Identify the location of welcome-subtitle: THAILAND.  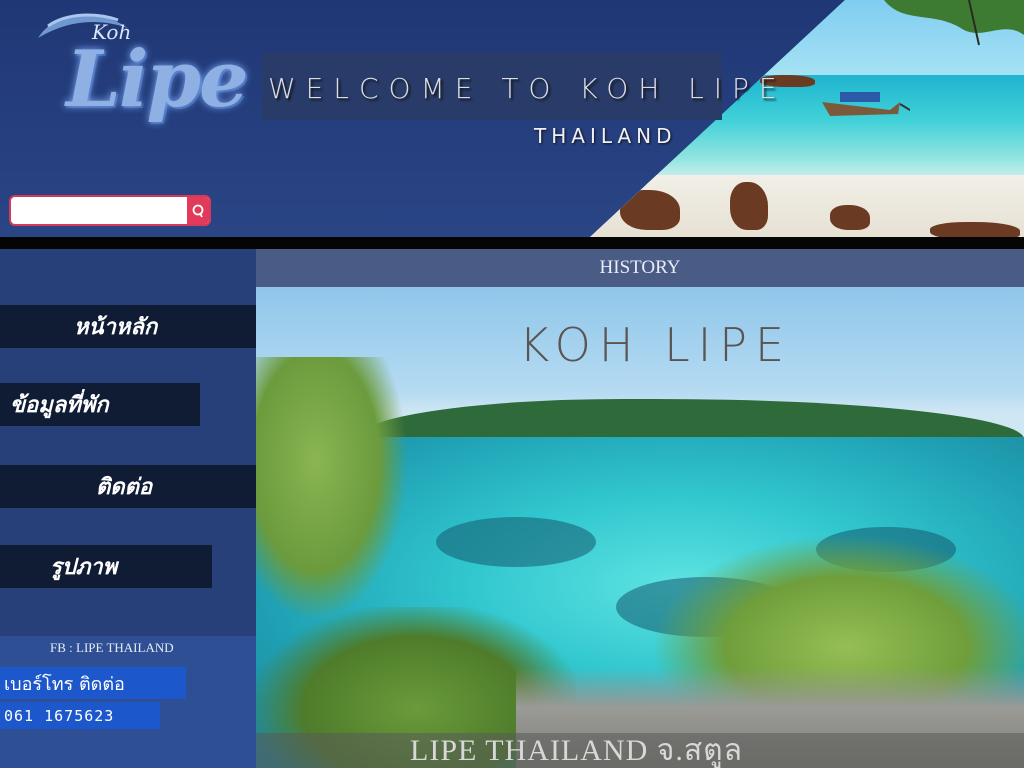
(605, 136).